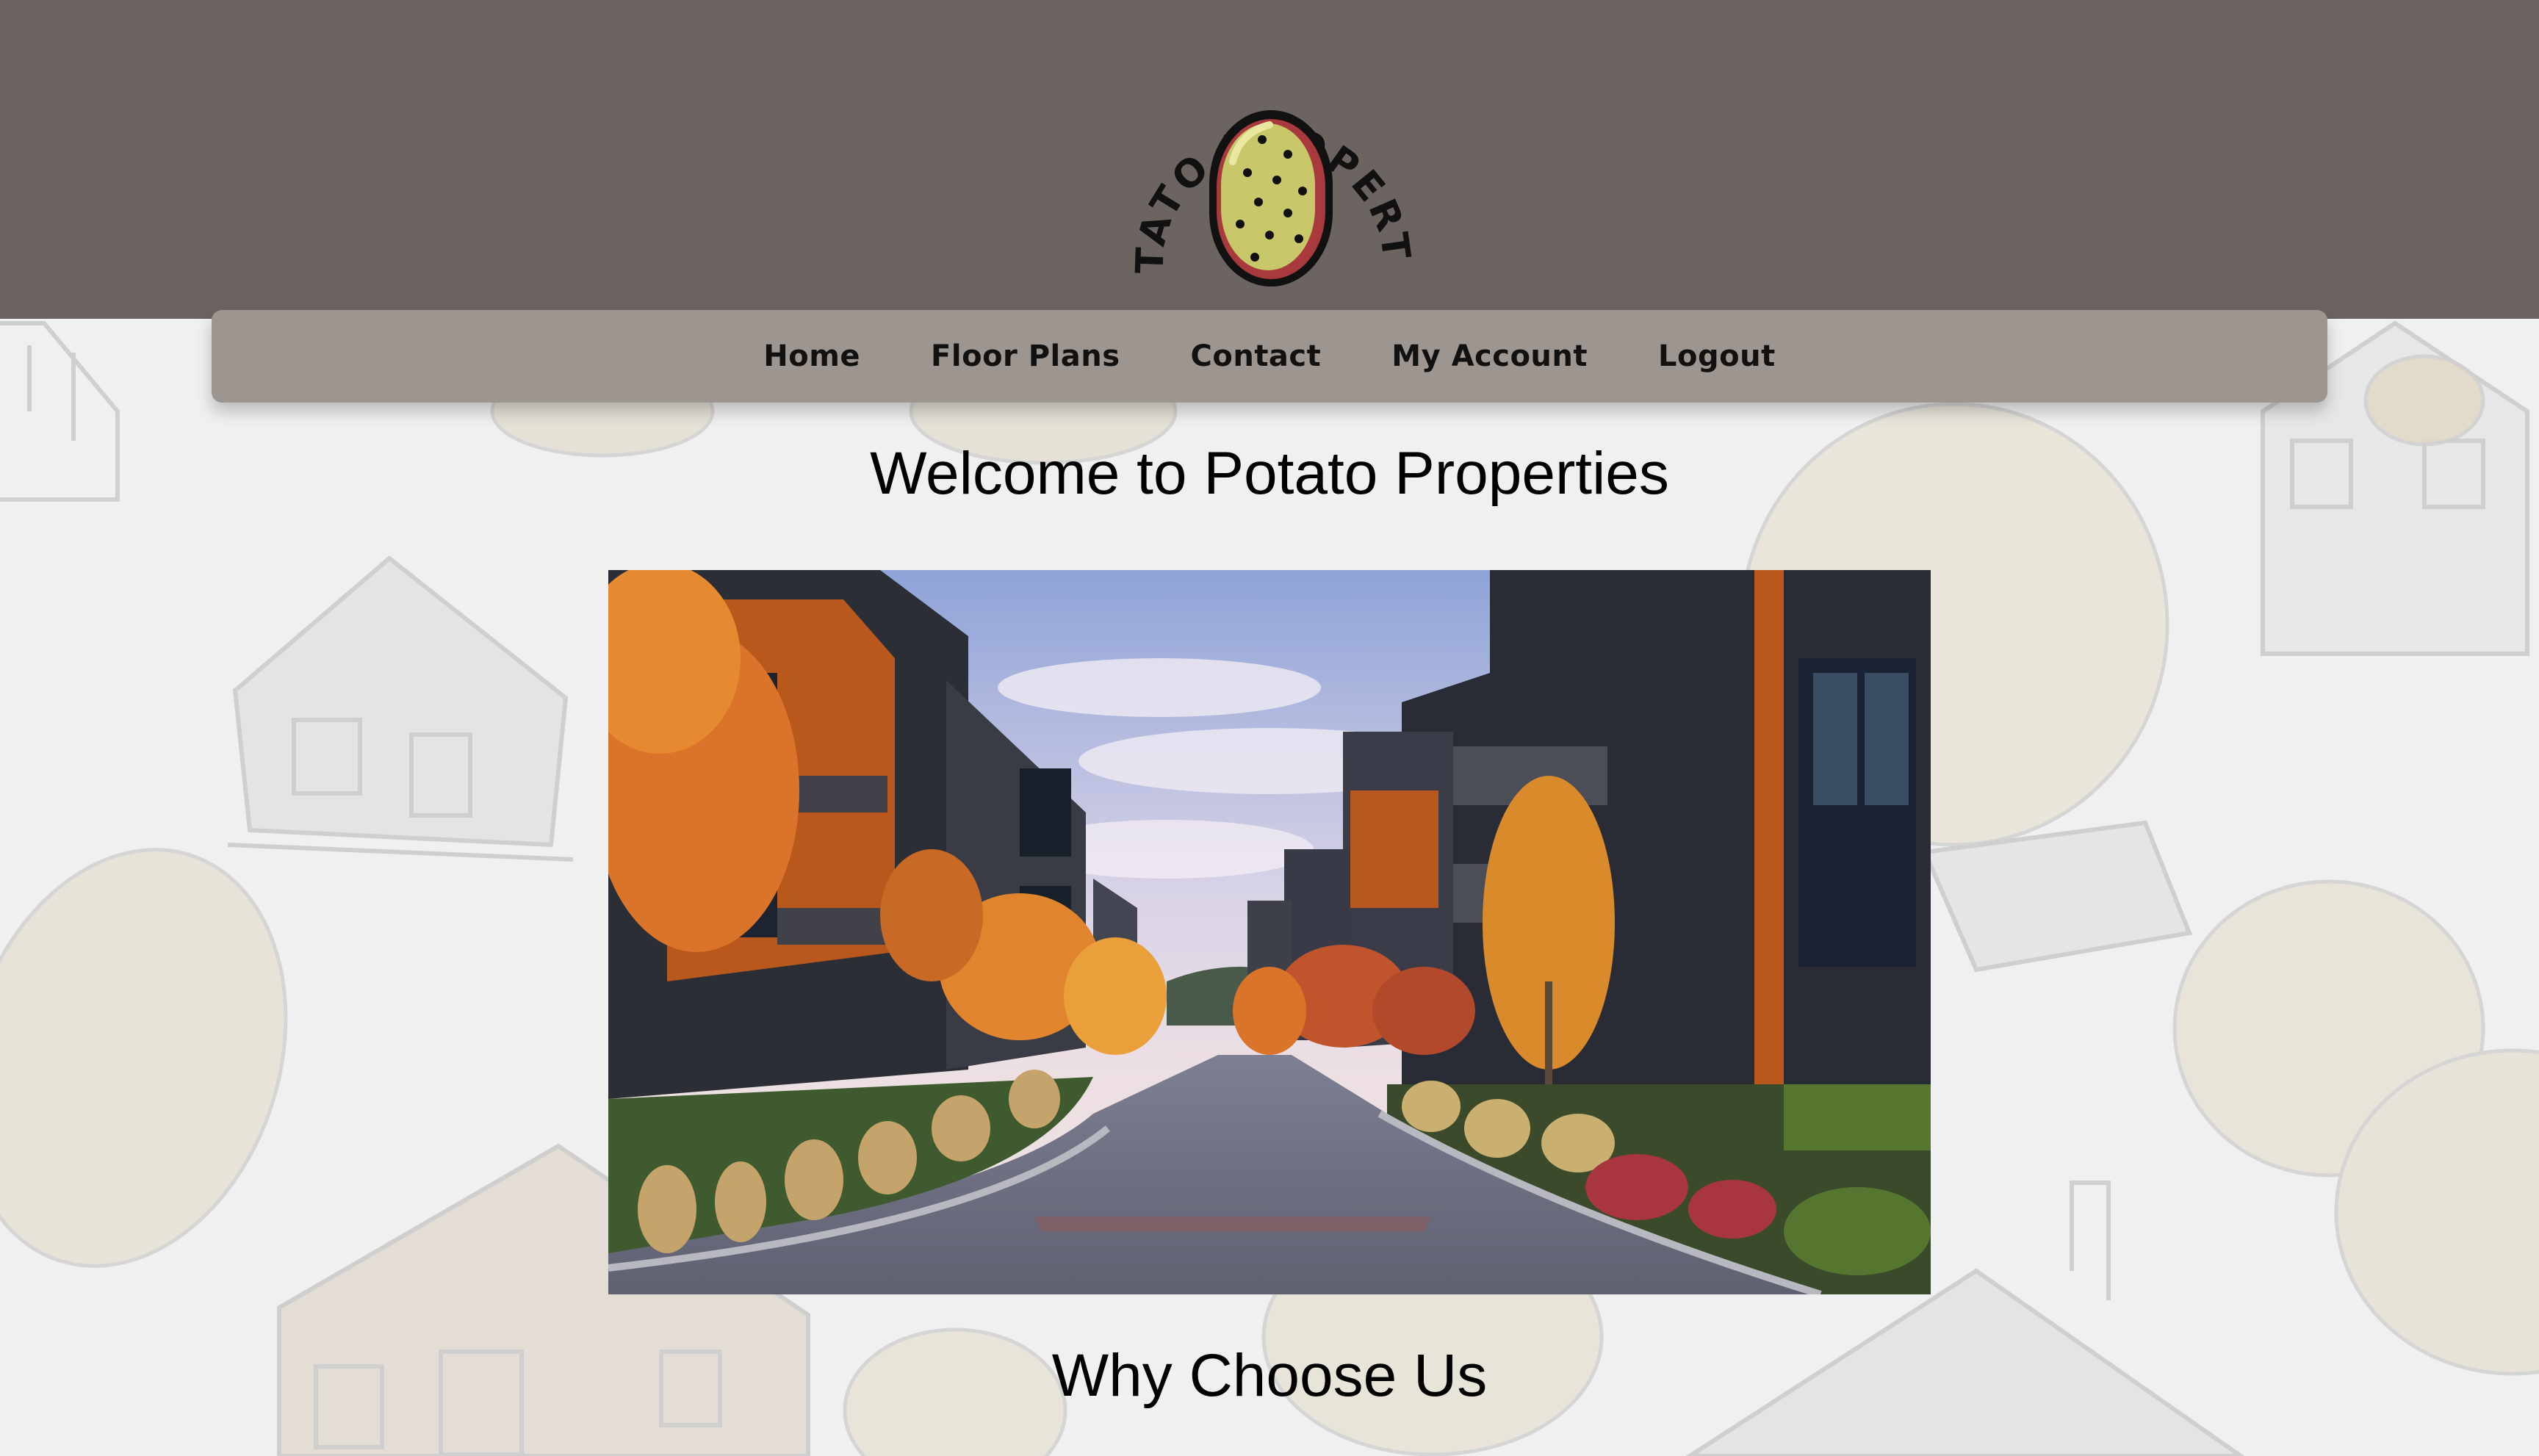 The width and height of the screenshot is (2539, 1456). What do you see at coordinates (1025, 356) in the screenshot?
I see `nav-floor-plans-link: Floor Plans` at bounding box center [1025, 356].